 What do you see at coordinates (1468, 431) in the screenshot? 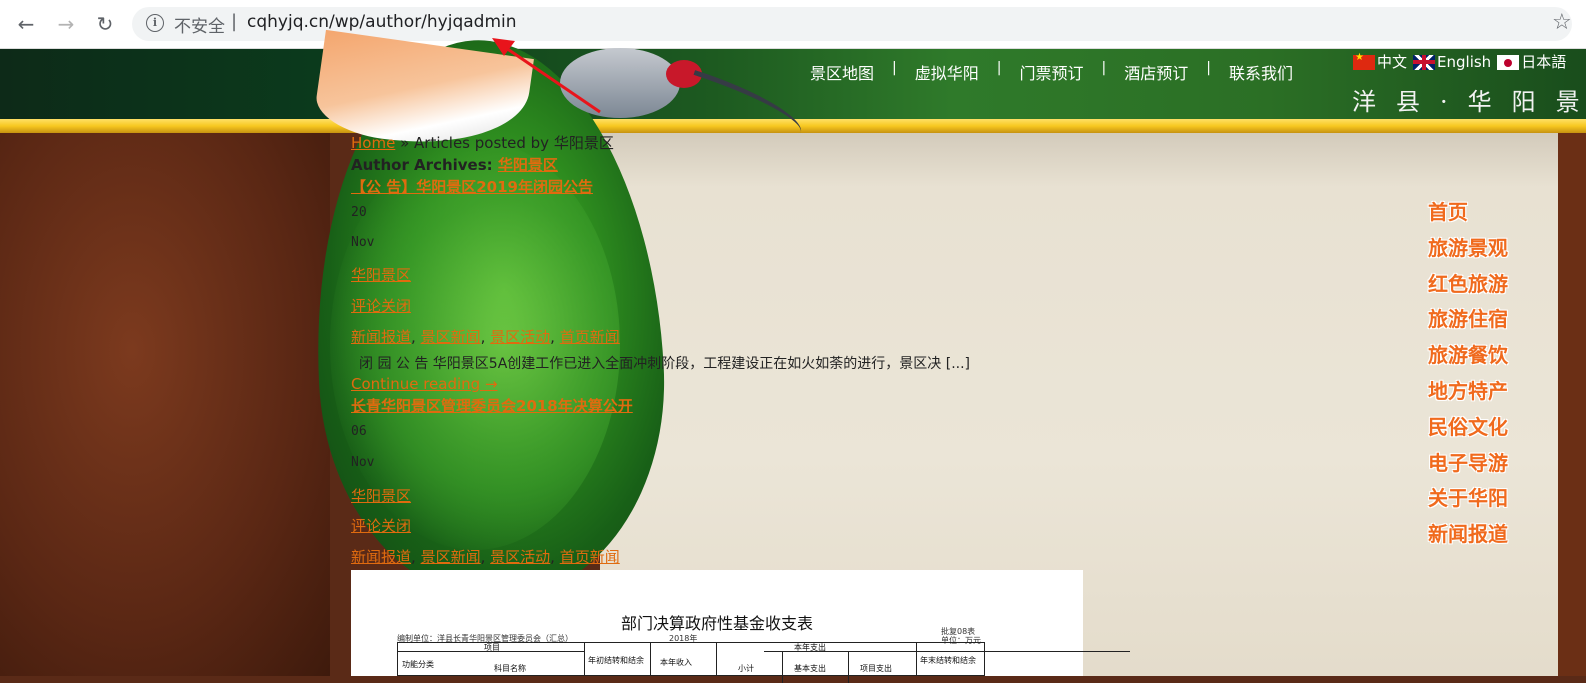
I see `side-menu-folk-culture: 民俗文化` at bounding box center [1468, 431].